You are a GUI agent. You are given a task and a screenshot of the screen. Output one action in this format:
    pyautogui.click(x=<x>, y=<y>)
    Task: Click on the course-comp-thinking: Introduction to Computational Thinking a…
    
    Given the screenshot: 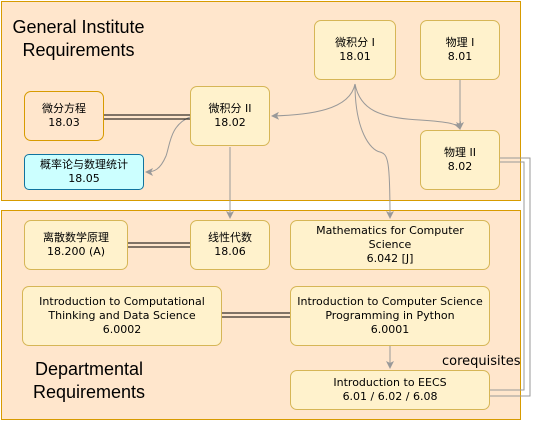 What is the action you would take?
    pyautogui.click(x=122, y=316)
    